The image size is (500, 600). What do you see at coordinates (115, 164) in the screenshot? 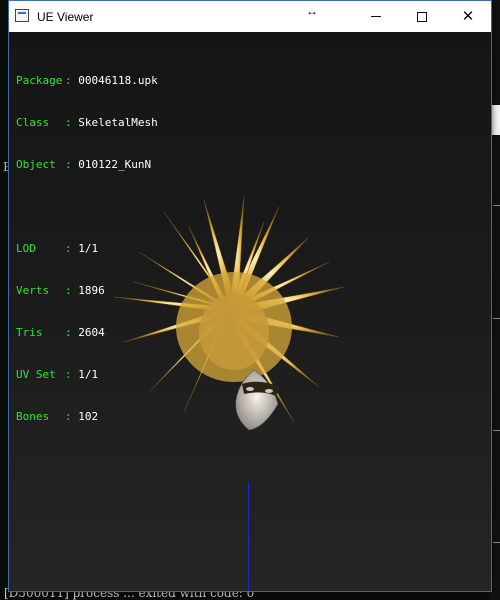
I see `object-value: 010122_KunN` at bounding box center [115, 164].